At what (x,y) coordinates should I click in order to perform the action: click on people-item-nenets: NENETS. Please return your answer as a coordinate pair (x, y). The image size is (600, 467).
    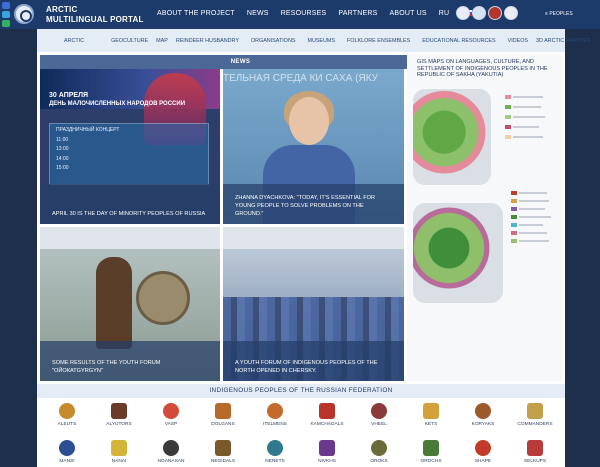
    Looking at the image, I should click on (275, 452).